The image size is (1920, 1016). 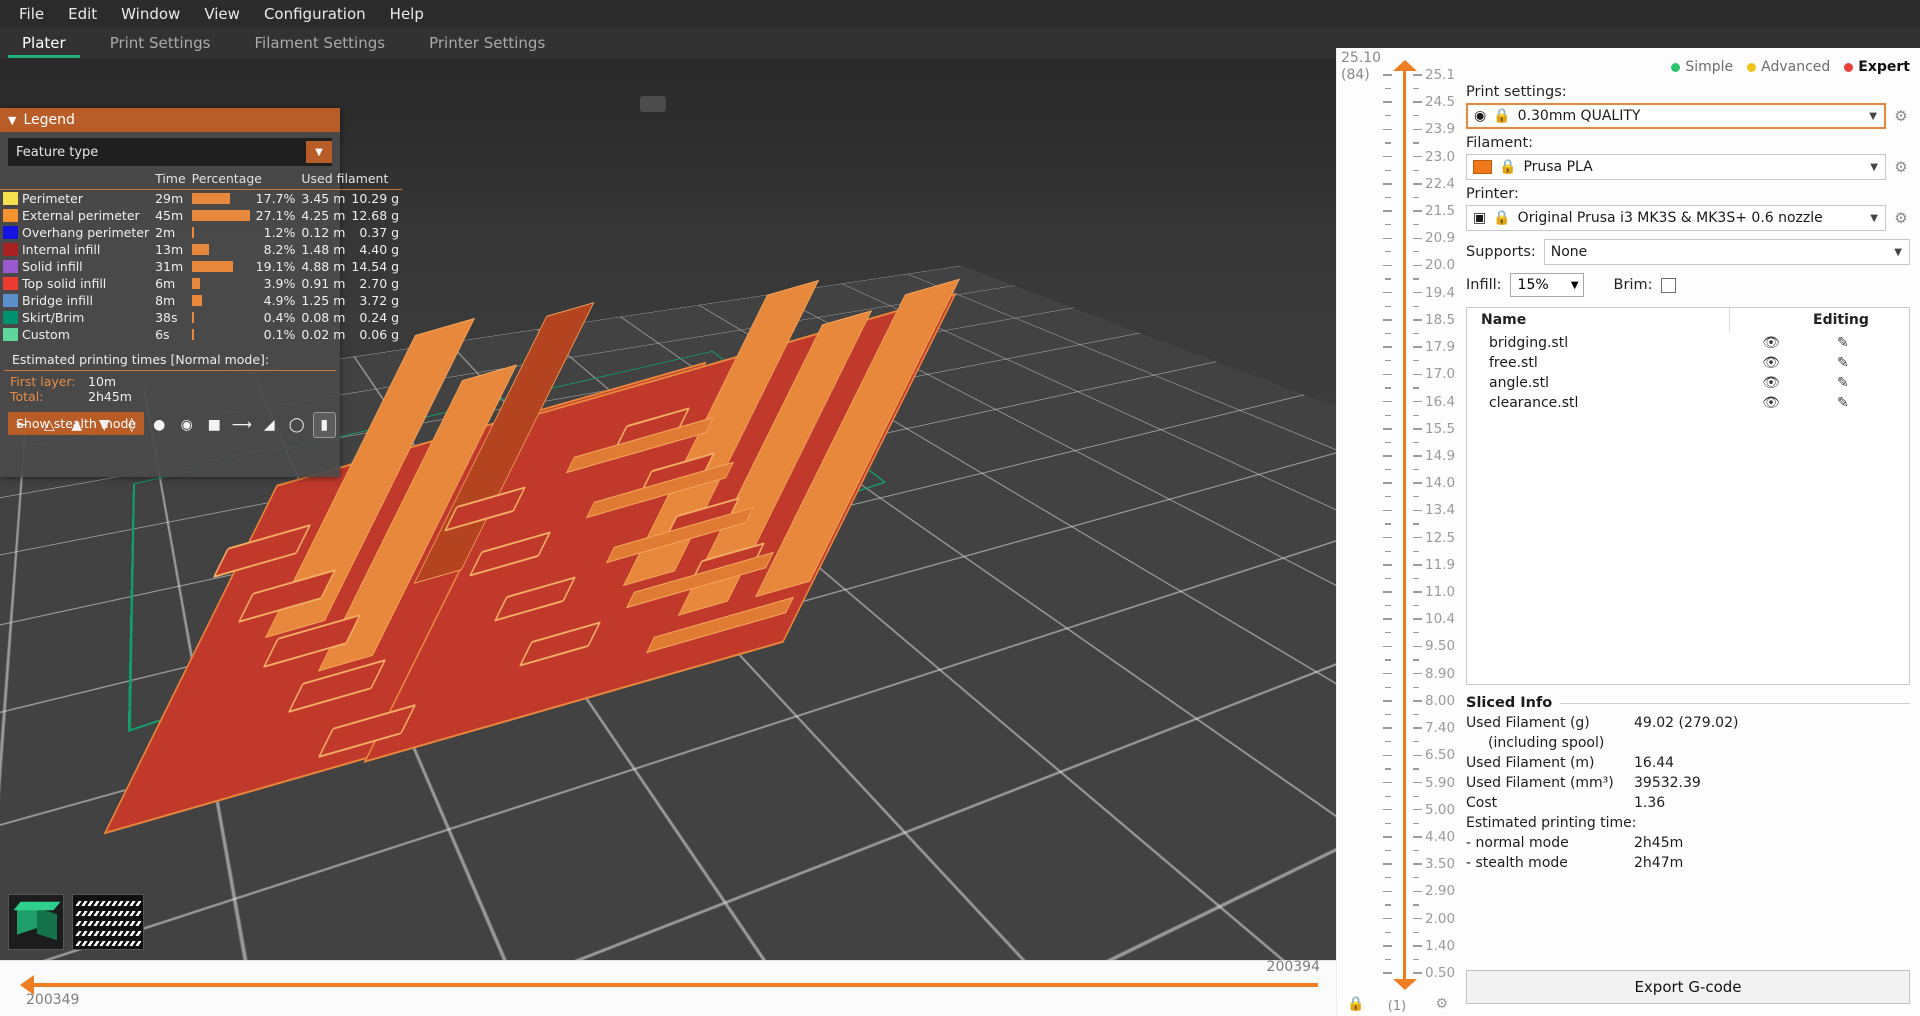 What do you see at coordinates (1397, 891) in the screenshot?
I see `layer-tick: 2.90` at bounding box center [1397, 891].